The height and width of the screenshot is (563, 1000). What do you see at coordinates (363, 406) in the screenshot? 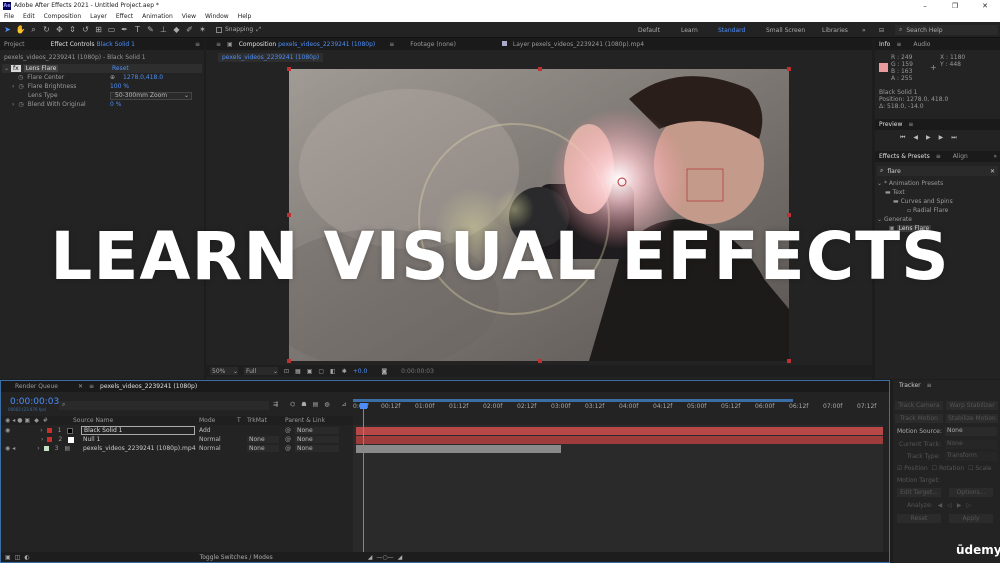
I see `playhead-handle-icon` at bounding box center [363, 406].